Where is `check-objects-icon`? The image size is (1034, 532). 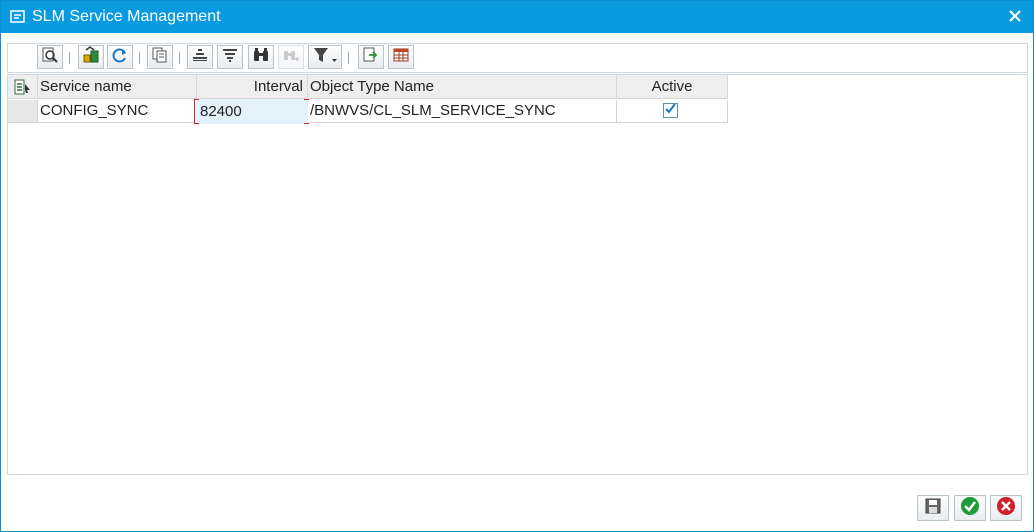
check-objects-icon is located at coordinates (91, 57).